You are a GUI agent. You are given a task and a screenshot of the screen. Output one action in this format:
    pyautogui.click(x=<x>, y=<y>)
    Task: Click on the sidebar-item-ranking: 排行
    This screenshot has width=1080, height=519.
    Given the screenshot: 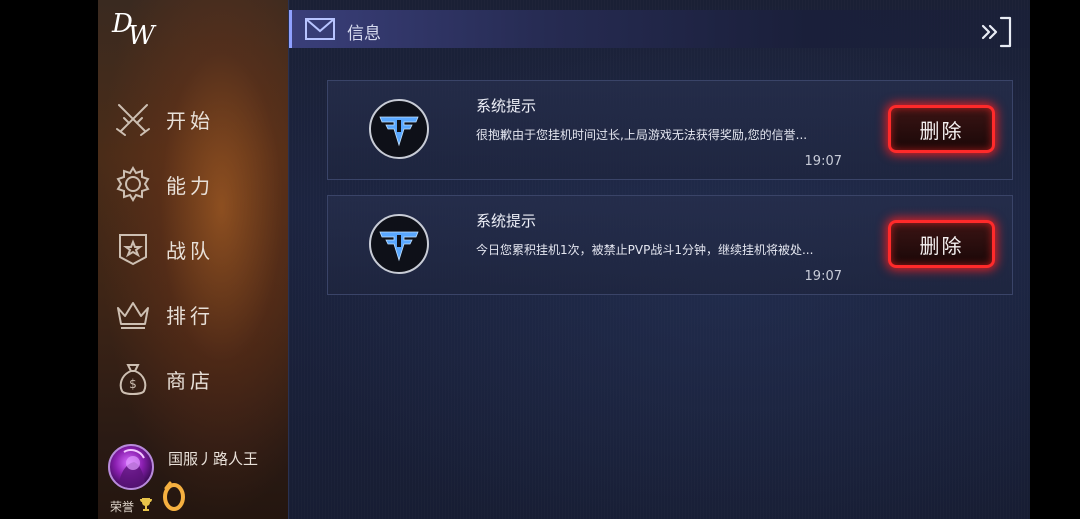 What is the action you would take?
    pyautogui.click(x=193, y=314)
    